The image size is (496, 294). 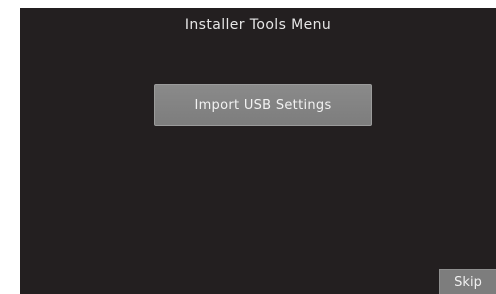 I want to click on import-usb-settings-label: Import USB Settings, so click(x=263, y=105).